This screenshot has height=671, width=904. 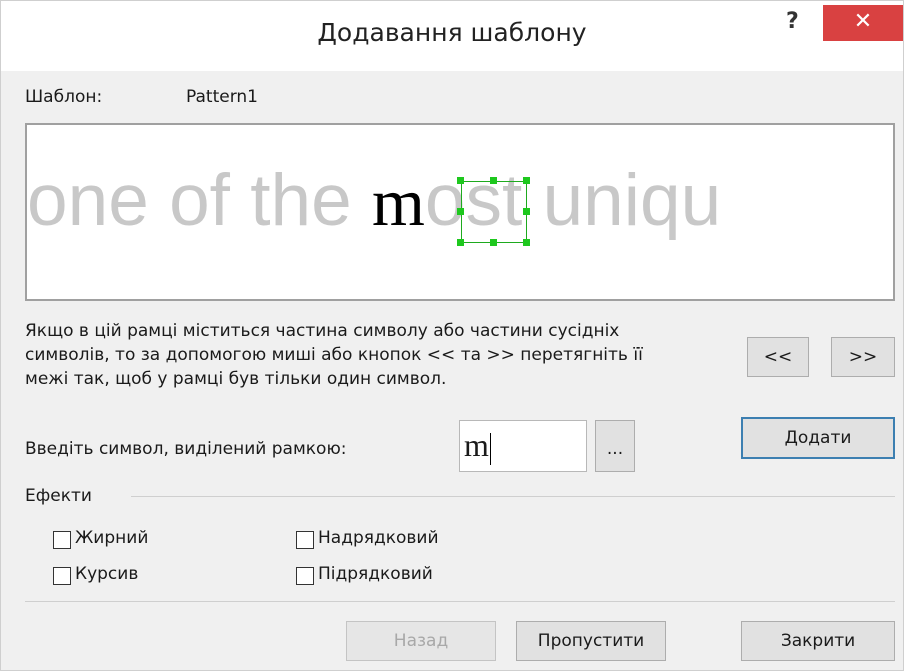 What do you see at coordinates (460, 180) in the screenshot?
I see `resize-handle-top-left` at bounding box center [460, 180].